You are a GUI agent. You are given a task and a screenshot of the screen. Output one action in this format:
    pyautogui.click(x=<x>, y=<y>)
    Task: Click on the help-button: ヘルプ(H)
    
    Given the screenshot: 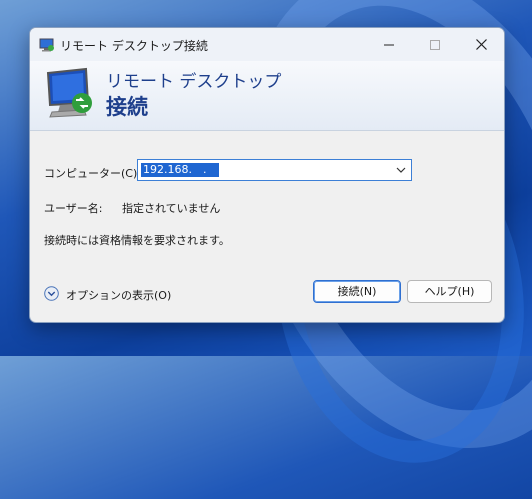 What is the action you would take?
    pyautogui.click(x=449, y=291)
    